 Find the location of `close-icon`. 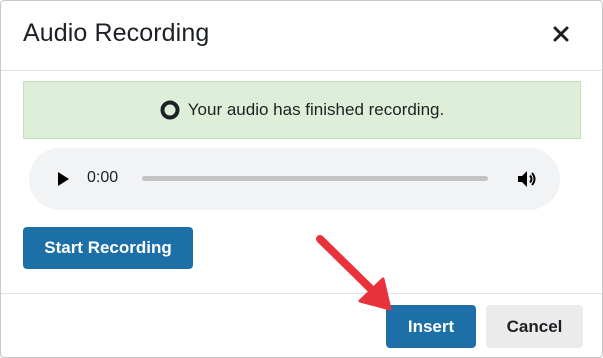

close-icon is located at coordinates (561, 34).